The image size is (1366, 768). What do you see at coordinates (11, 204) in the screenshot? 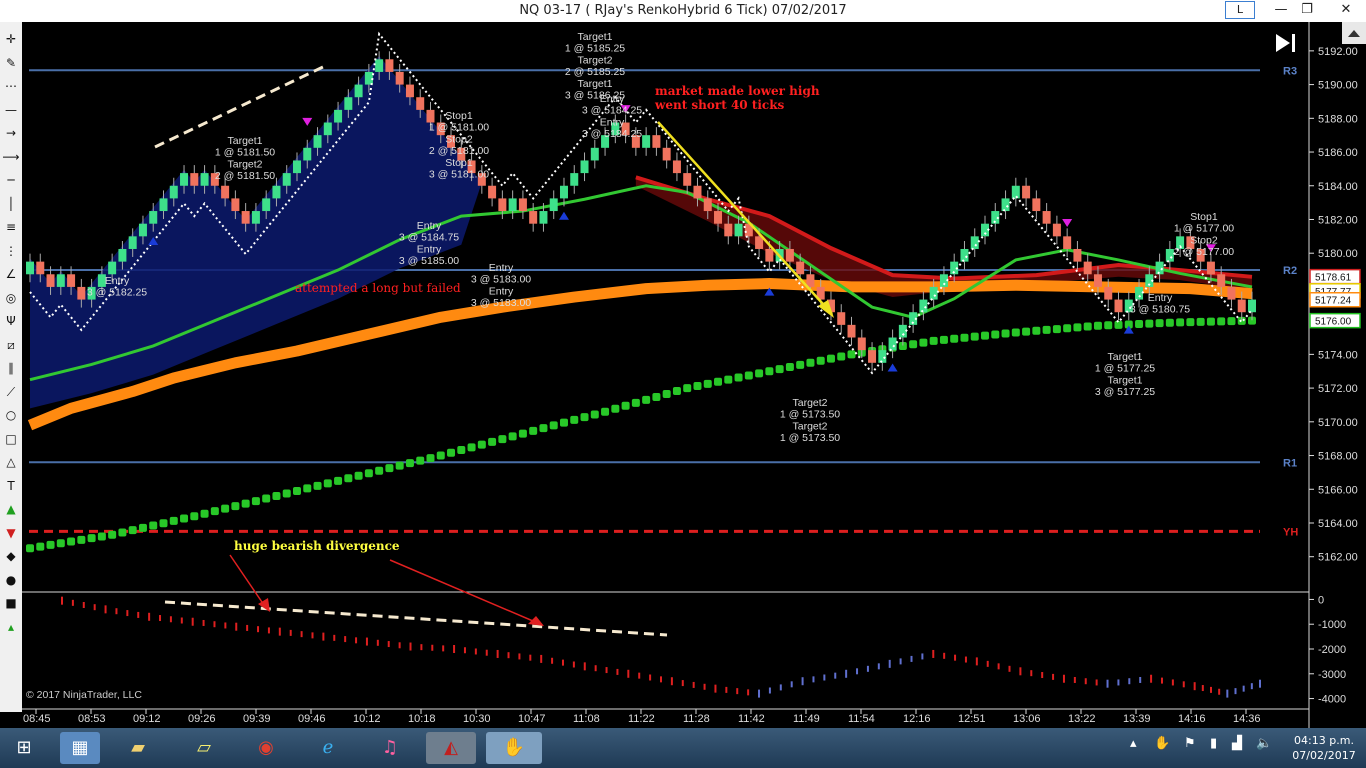
I see `vertical-line-icon: │` at bounding box center [11, 204].